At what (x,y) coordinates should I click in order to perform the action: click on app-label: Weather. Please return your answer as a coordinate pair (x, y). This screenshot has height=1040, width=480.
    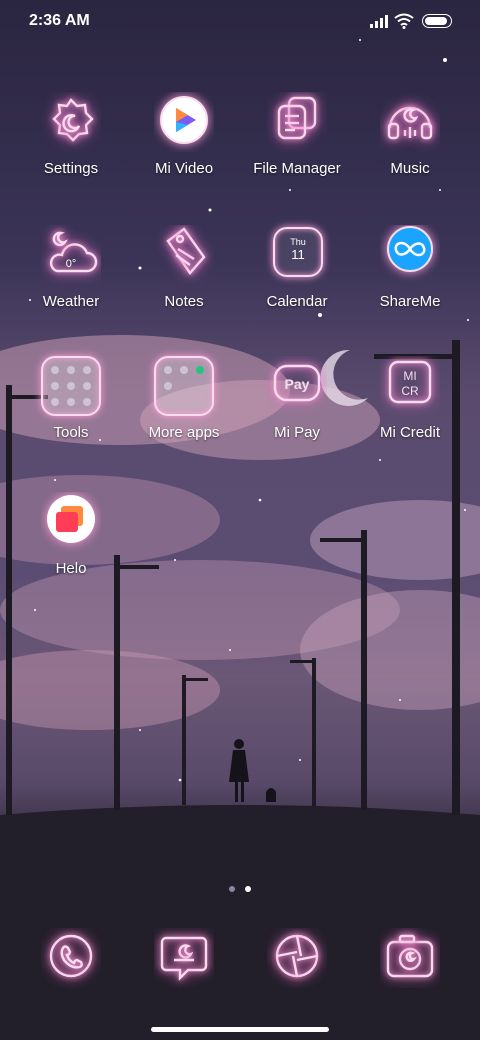
    Looking at the image, I should click on (71, 301).